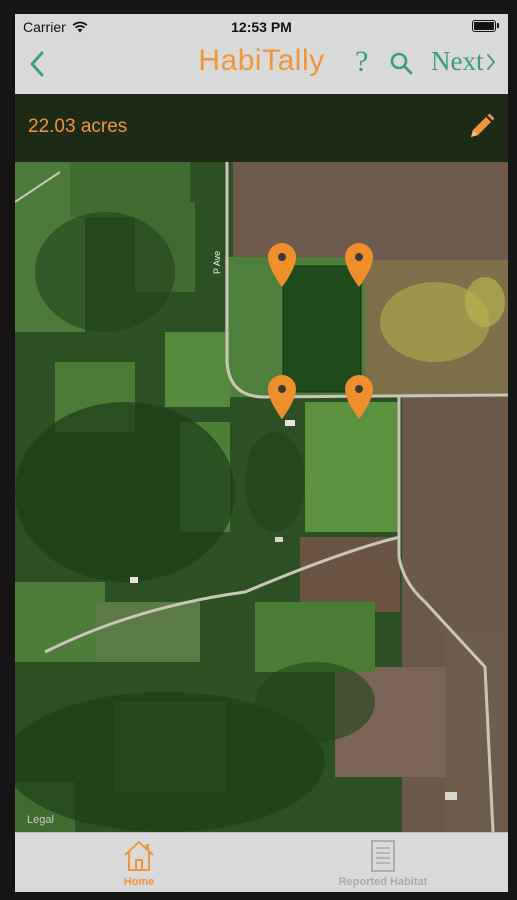 This screenshot has width=517, height=900. What do you see at coordinates (457, 61) in the screenshot?
I see `next-label: Next` at bounding box center [457, 61].